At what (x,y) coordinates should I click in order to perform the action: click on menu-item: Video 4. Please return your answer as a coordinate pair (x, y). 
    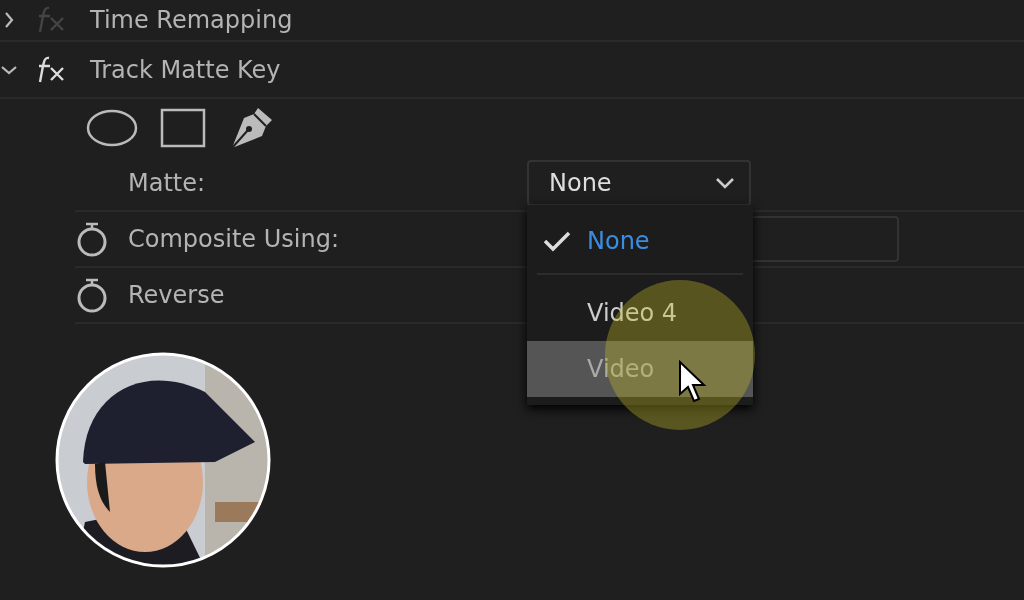
    Looking at the image, I should click on (640, 313).